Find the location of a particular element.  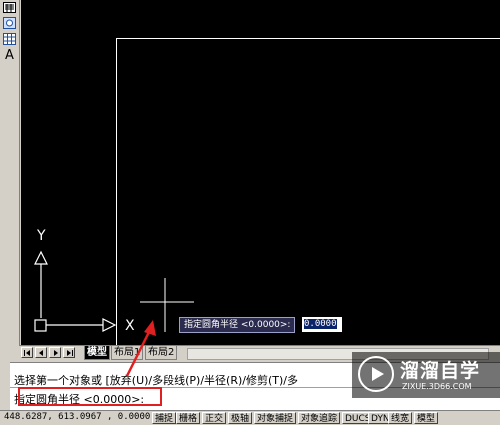

prev-tab-button is located at coordinates (41, 352).